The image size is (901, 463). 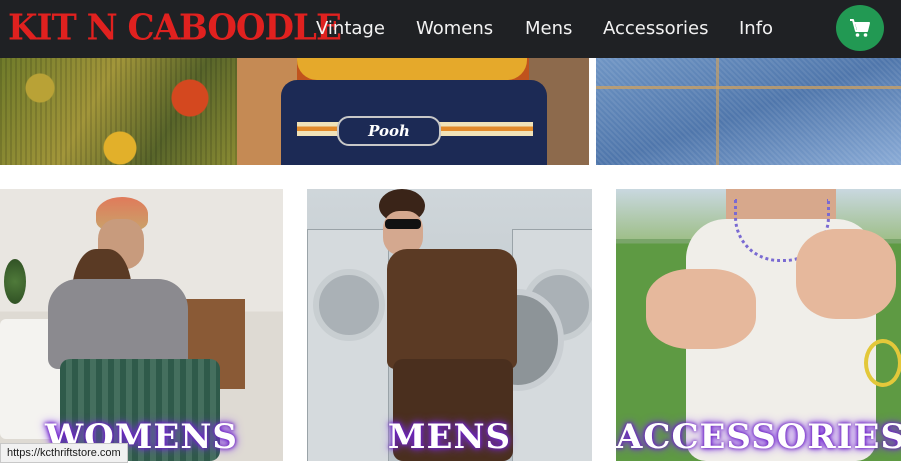 I want to click on denim-seam-vertical, so click(x=717, y=111).